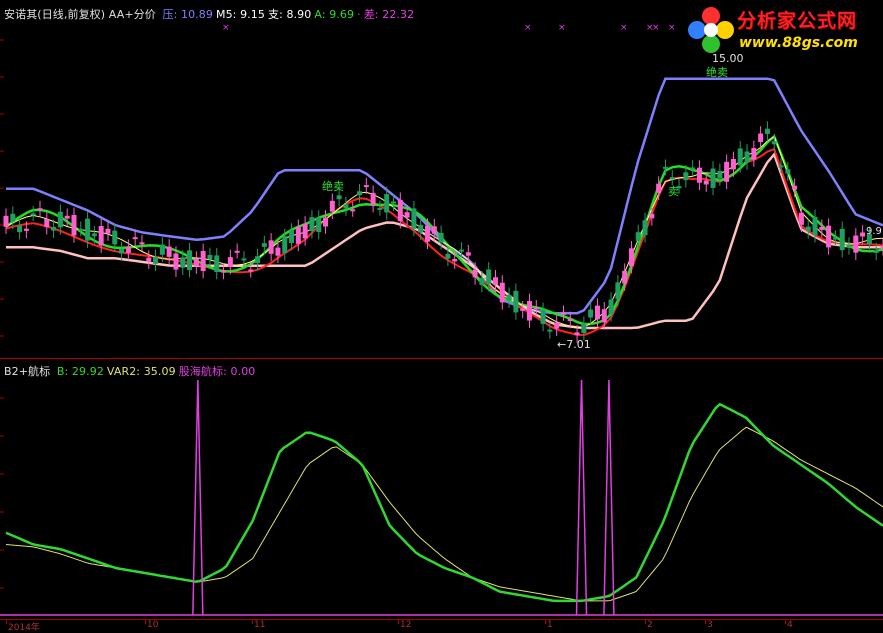 This screenshot has height=633, width=883. What do you see at coordinates (711, 30) in the screenshot?
I see `flower-logo-icon` at bounding box center [711, 30].